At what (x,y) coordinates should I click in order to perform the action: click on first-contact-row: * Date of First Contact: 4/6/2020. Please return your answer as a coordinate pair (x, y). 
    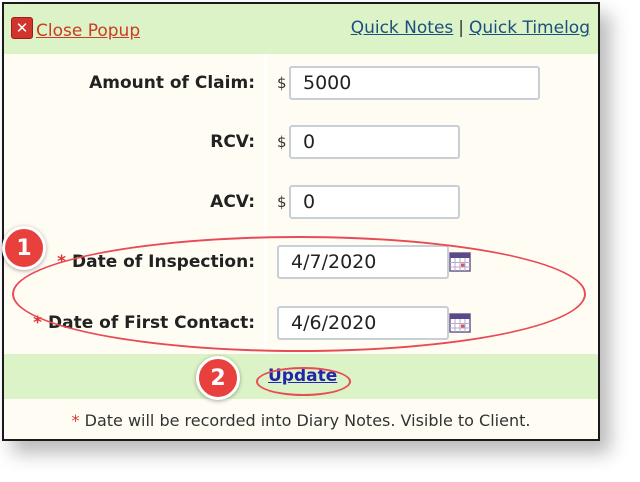
    Looking at the image, I should click on (301, 323).